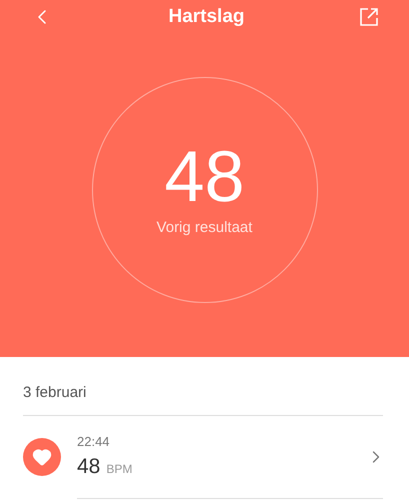  What do you see at coordinates (119, 469) in the screenshot?
I see `record-unit: BPM` at bounding box center [119, 469].